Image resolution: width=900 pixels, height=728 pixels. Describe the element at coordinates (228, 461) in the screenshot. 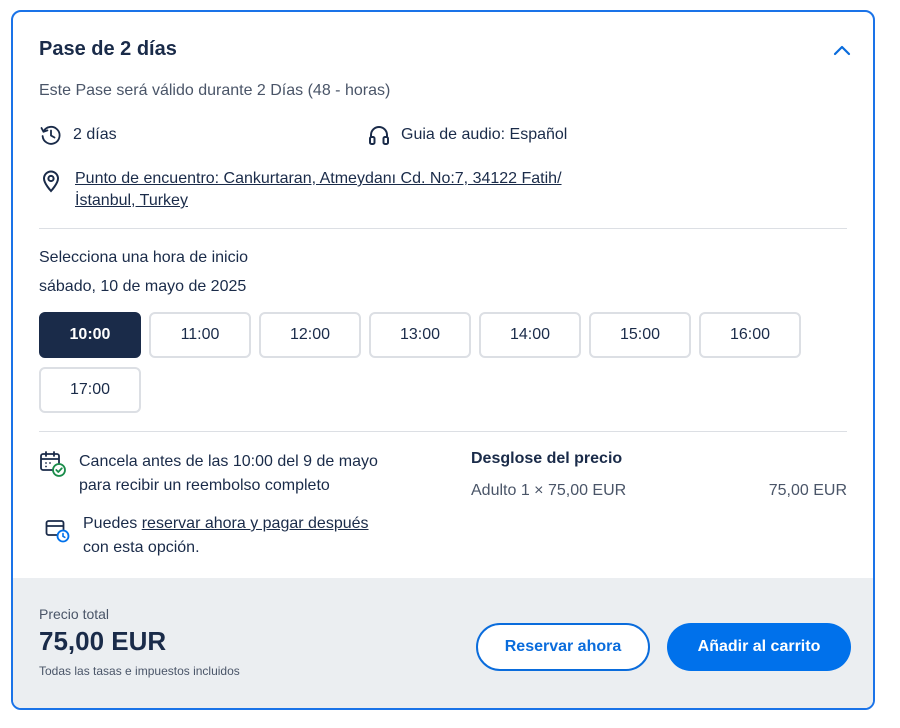

I see `cancellation-line1: Cancela antes de las 10:00 del 9 de mayo` at that location.